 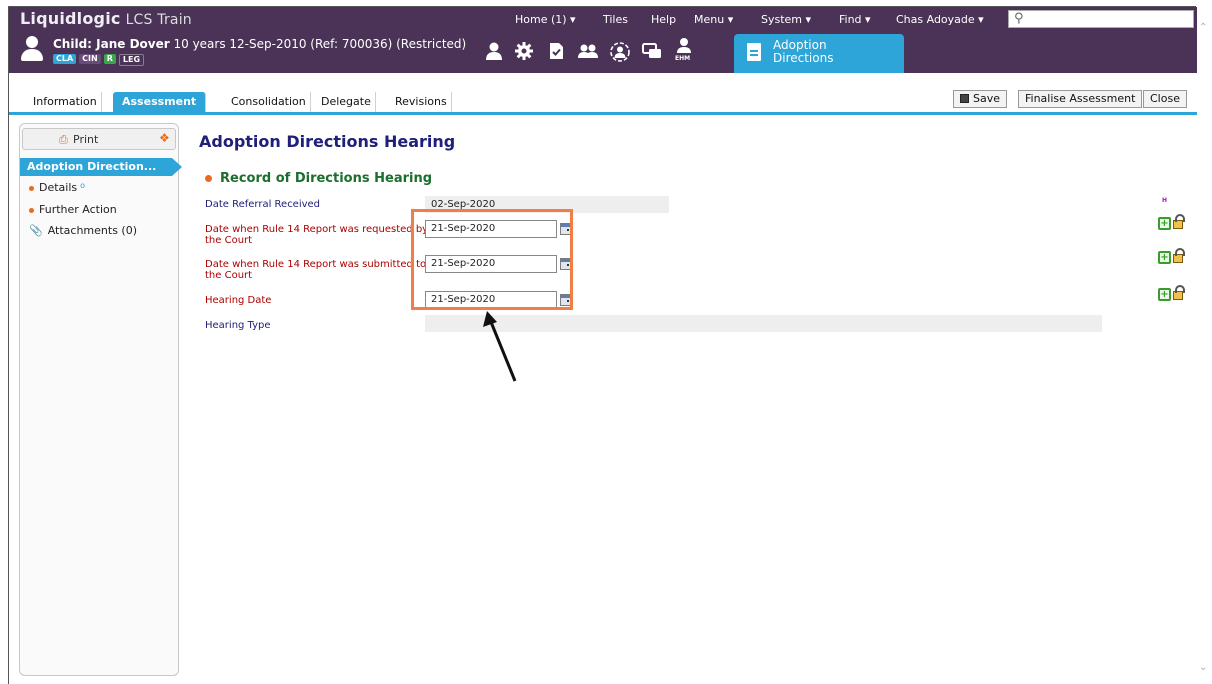 I want to click on badge-r: R, so click(x=109, y=59).